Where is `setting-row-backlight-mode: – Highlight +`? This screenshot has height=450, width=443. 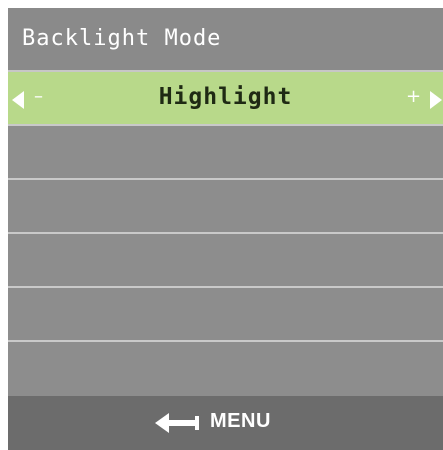 setting-row-backlight-mode: – Highlight + is located at coordinates (225, 99).